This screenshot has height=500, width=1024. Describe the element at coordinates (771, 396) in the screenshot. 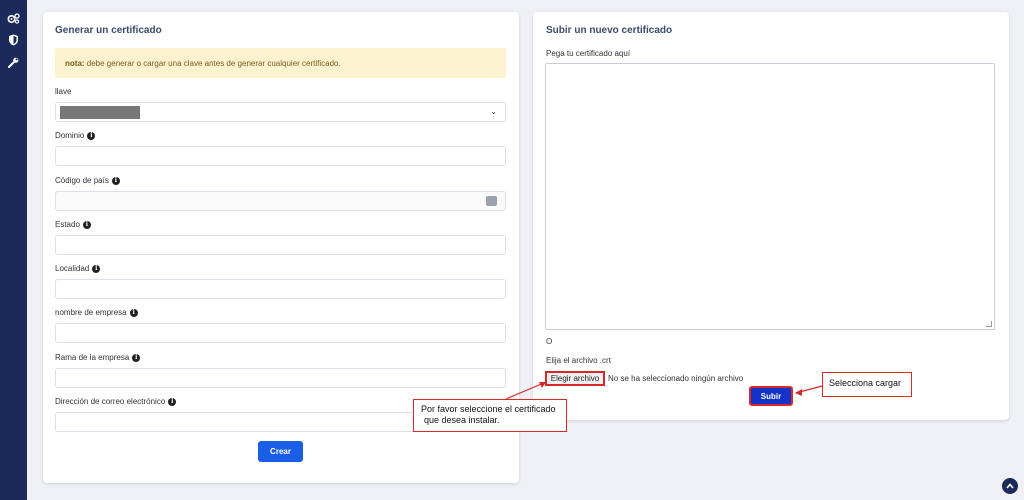

I see `upload-button: Subir` at that location.